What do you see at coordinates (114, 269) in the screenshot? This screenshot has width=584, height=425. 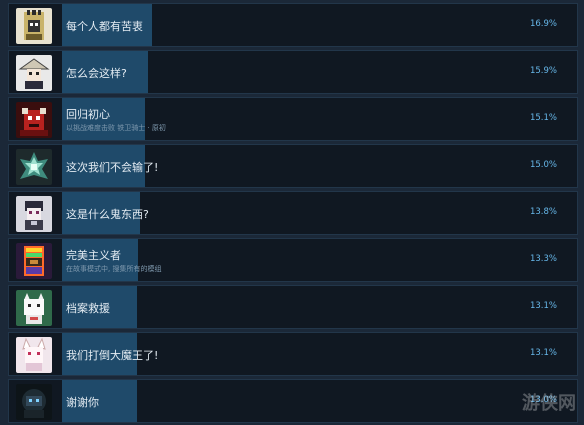 I see `achievement-description: 在故事模式中, 搜集所有的模组` at bounding box center [114, 269].